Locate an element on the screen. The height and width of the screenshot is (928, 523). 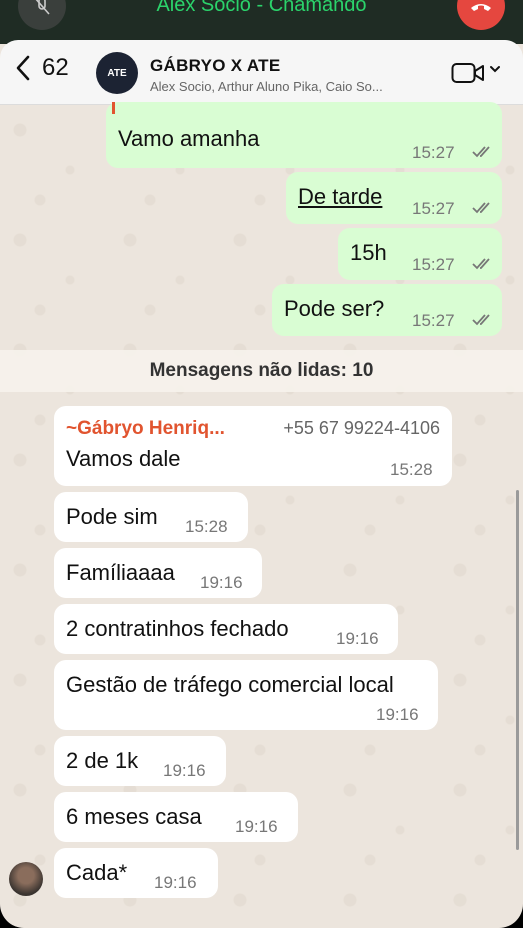
message-incoming: 2 contratinhos fechado 19:16 is located at coordinates (226, 629).